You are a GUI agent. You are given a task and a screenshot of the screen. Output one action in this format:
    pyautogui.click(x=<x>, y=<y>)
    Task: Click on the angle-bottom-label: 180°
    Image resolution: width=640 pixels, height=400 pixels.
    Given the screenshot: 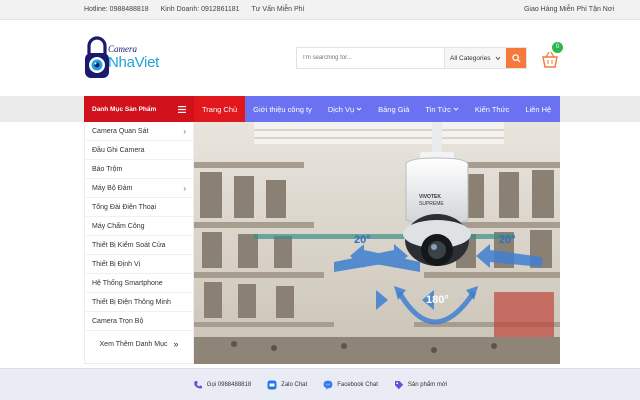 What is the action you would take?
    pyautogui.click(x=437, y=300)
    